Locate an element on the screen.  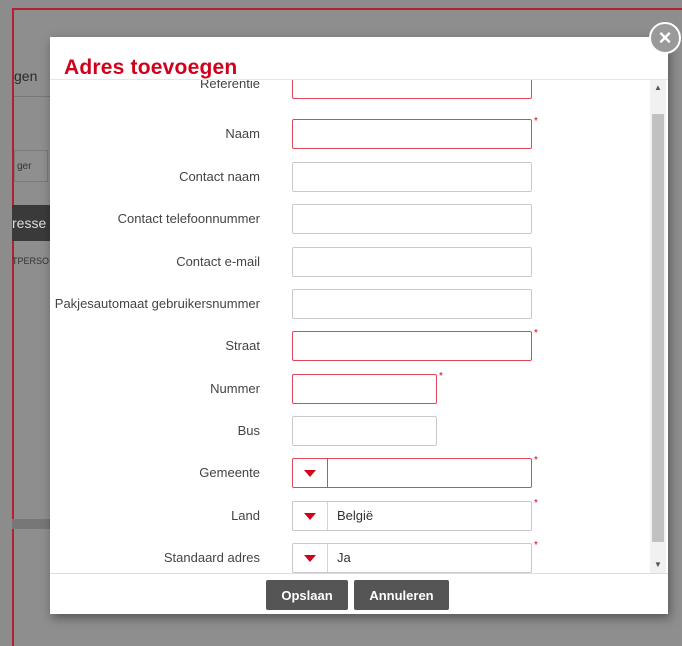
nummer-input is located at coordinates (364, 389).